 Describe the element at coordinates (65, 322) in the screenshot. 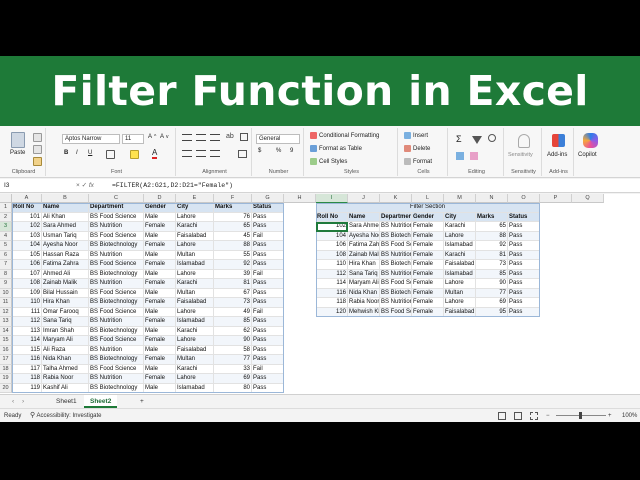

I see `table-cell: Sana Tariq` at that location.